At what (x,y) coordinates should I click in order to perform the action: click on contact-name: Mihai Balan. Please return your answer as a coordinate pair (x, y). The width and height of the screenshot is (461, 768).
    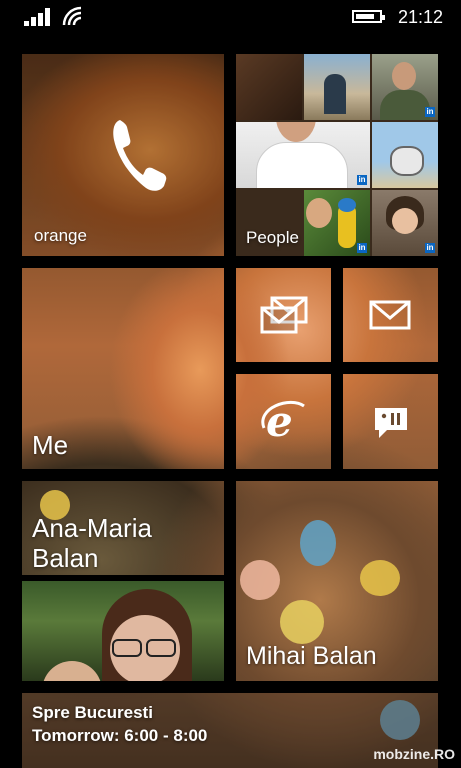
    Looking at the image, I should click on (311, 656).